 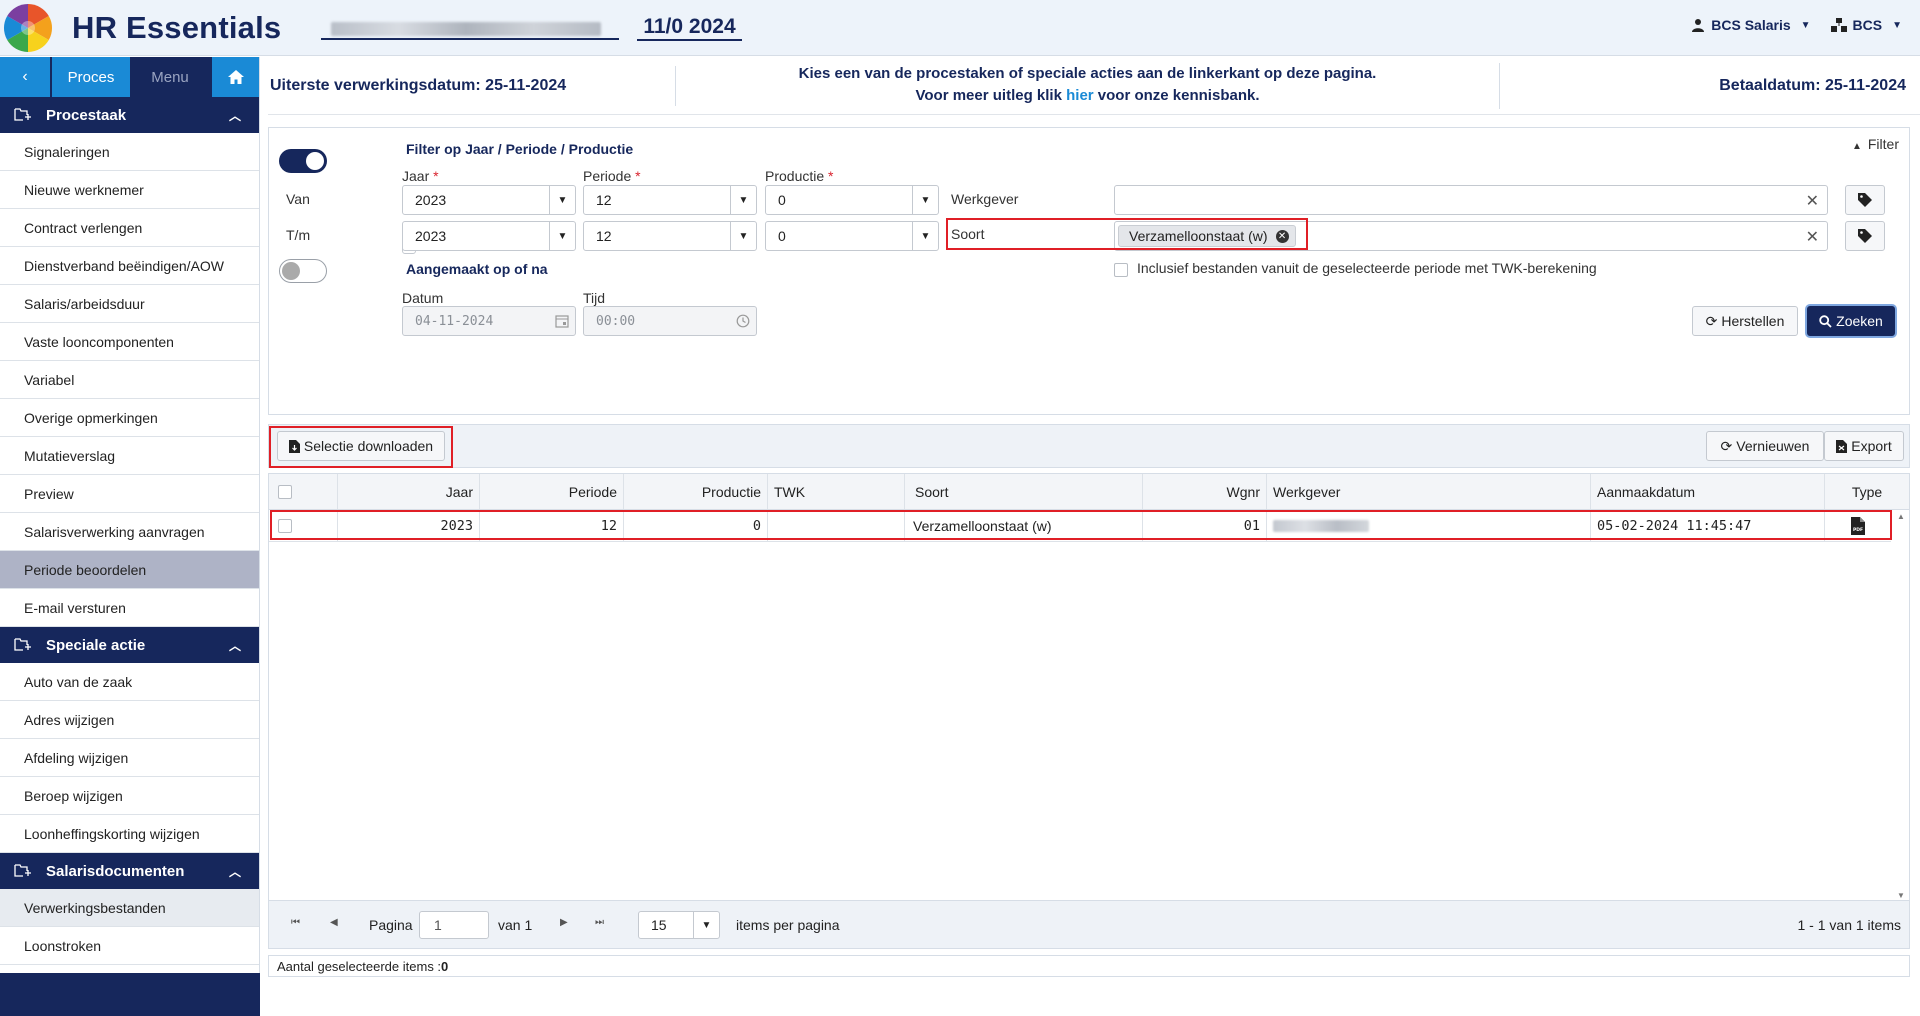 What do you see at coordinates (391, 925) in the screenshot?
I see `pagina-label: Pagina` at bounding box center [391, 925].